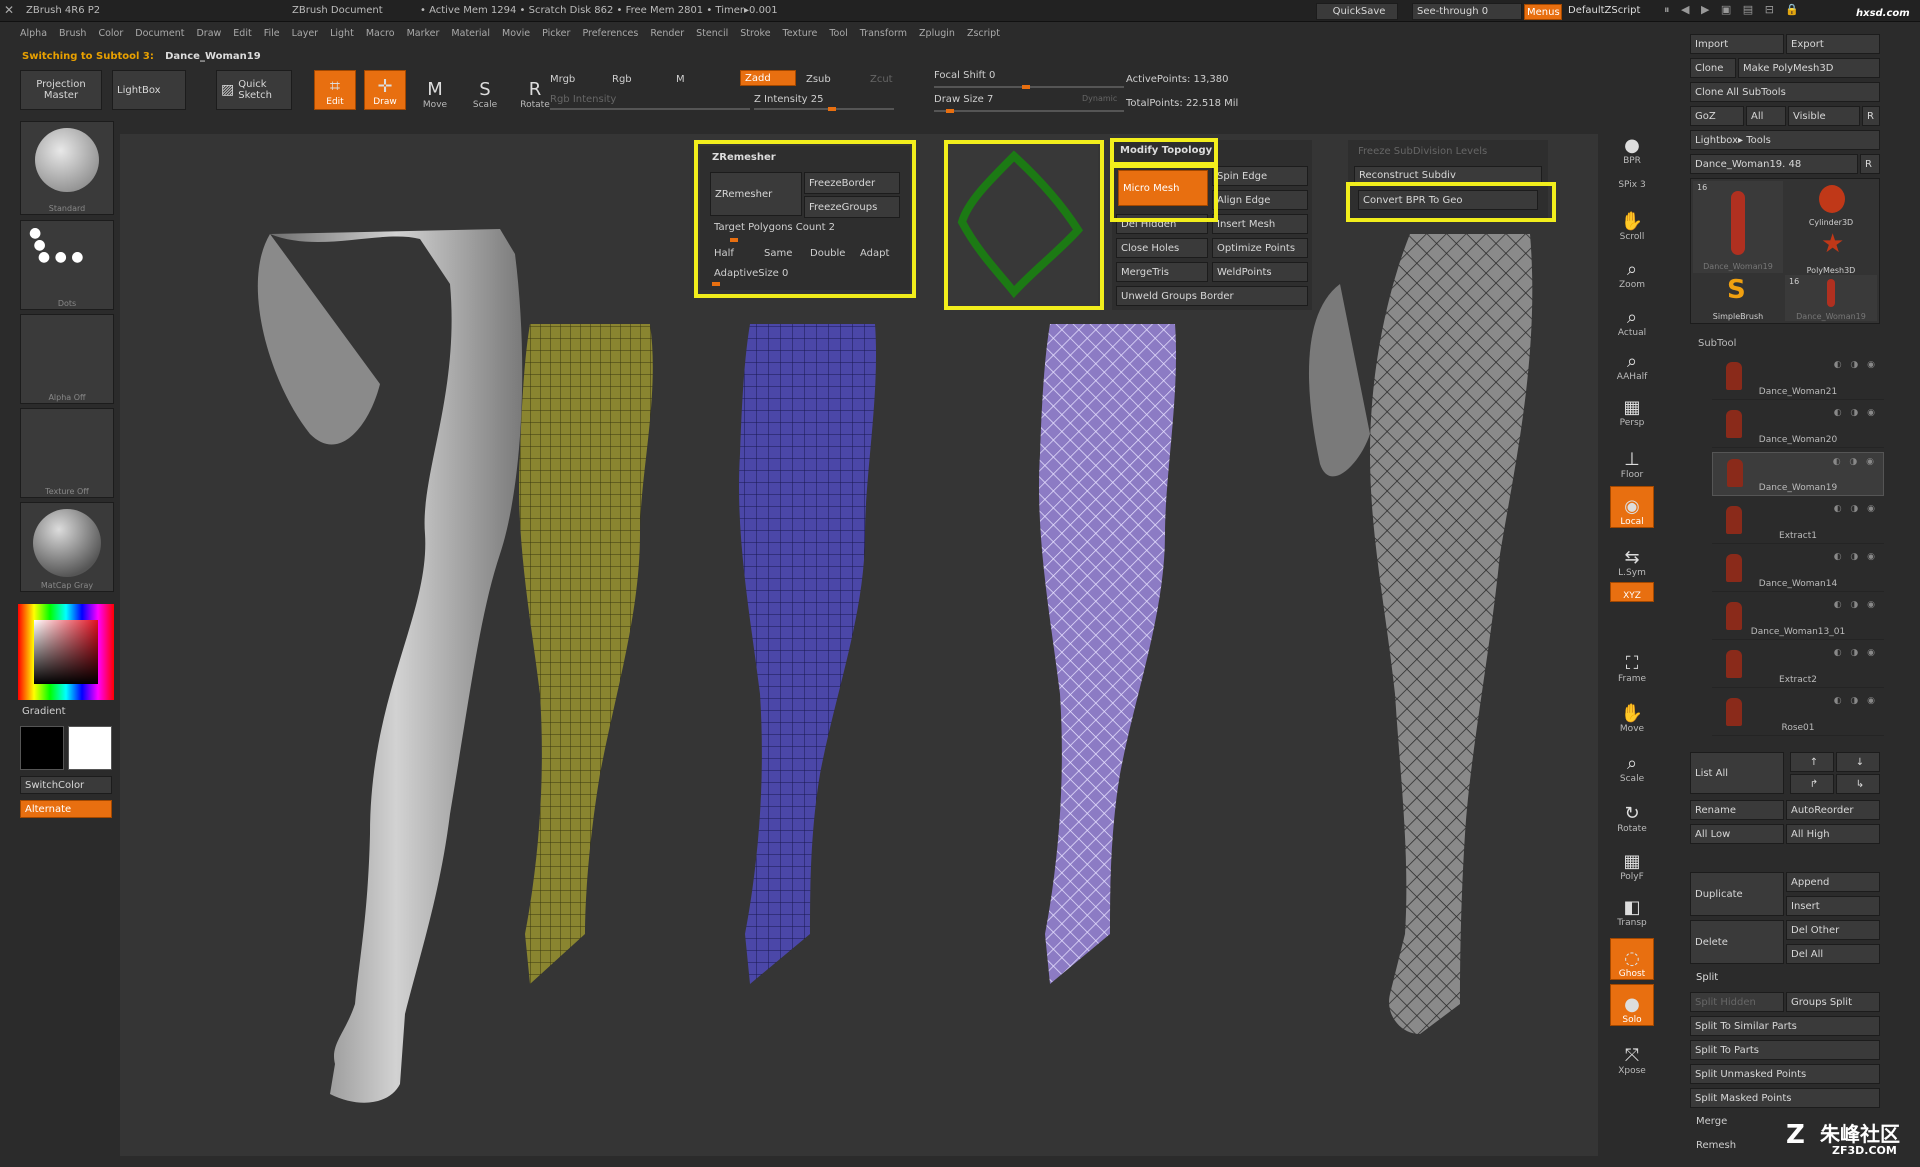 The width and height of the screenshot is (1920, 1167). What do you see at coordinates (485, 90) in the screenshot?
I see `scale-button: S Scale` at bounding box center [485, 90].